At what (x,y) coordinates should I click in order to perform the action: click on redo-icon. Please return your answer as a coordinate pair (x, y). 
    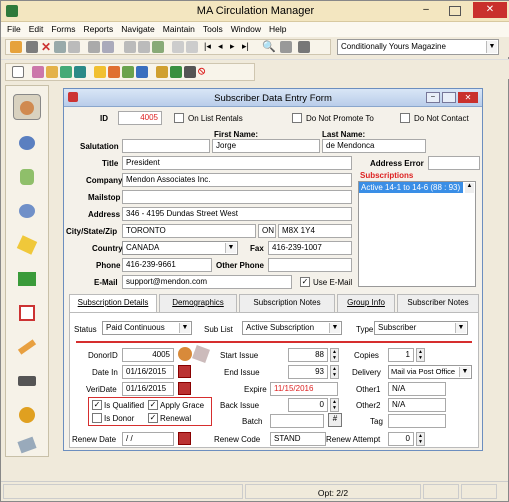
    Looking at the image, I should click on (178, 47).